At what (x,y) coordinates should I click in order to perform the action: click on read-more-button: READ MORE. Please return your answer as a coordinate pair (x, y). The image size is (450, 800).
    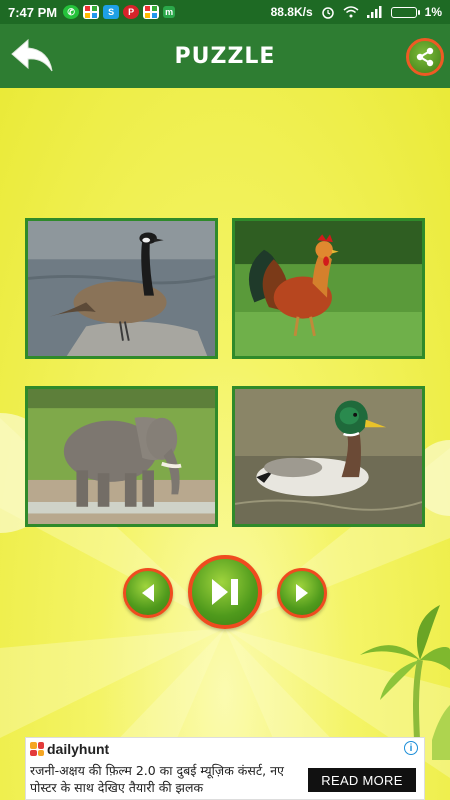
    Looking at the image, I should click on (362, 780).